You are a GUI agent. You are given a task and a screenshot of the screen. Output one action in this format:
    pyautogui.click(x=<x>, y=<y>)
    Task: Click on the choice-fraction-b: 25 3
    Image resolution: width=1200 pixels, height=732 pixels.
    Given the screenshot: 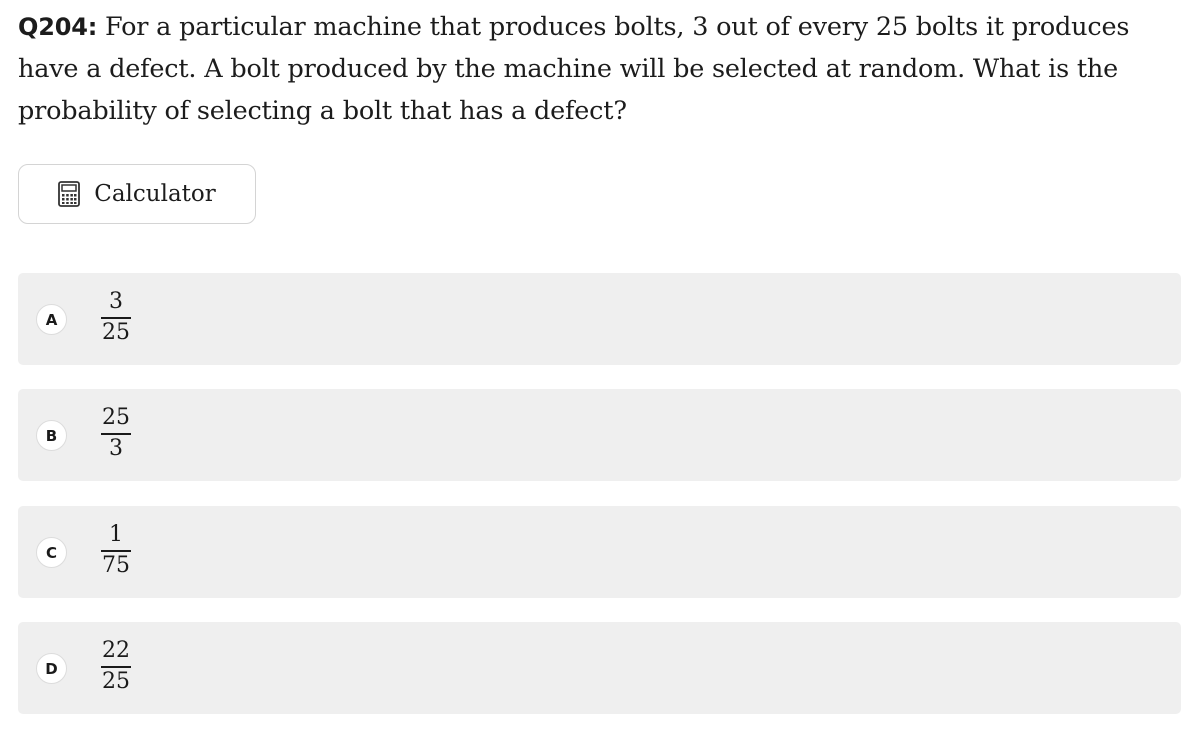 What is the action you would take?
    pyautogui.click(x=116, y=433)
    